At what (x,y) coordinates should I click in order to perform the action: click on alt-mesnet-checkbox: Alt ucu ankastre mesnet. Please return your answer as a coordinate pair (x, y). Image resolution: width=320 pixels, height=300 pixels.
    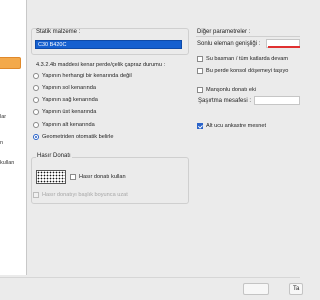
    Looking at the image, I should click on (231, 125).